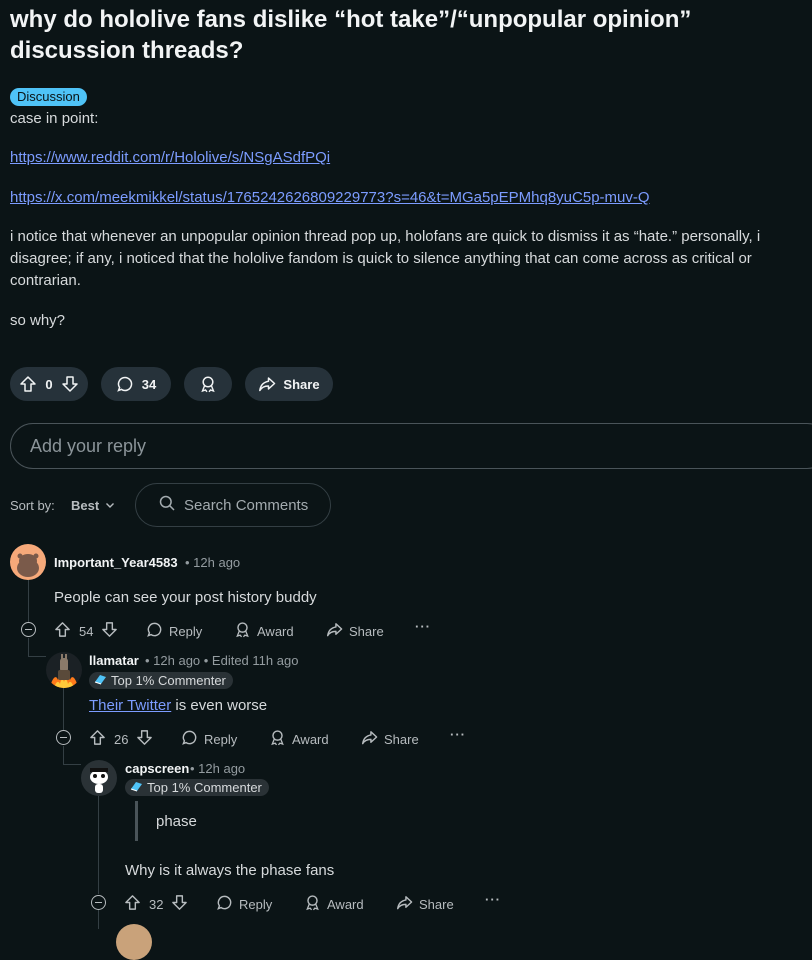  I want to click on post-vote-count: 0, so click(49, 384).